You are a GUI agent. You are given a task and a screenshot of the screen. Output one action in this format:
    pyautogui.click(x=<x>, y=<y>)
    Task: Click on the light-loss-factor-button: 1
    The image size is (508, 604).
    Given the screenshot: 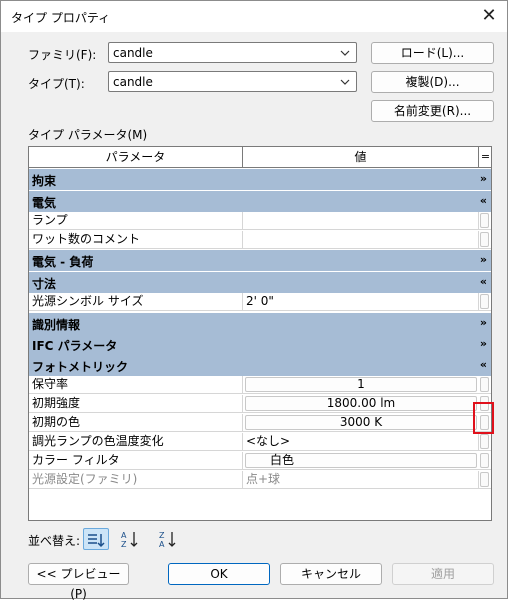 What is the action you would take?
    pyautogui.click(x=361, y=384)
    